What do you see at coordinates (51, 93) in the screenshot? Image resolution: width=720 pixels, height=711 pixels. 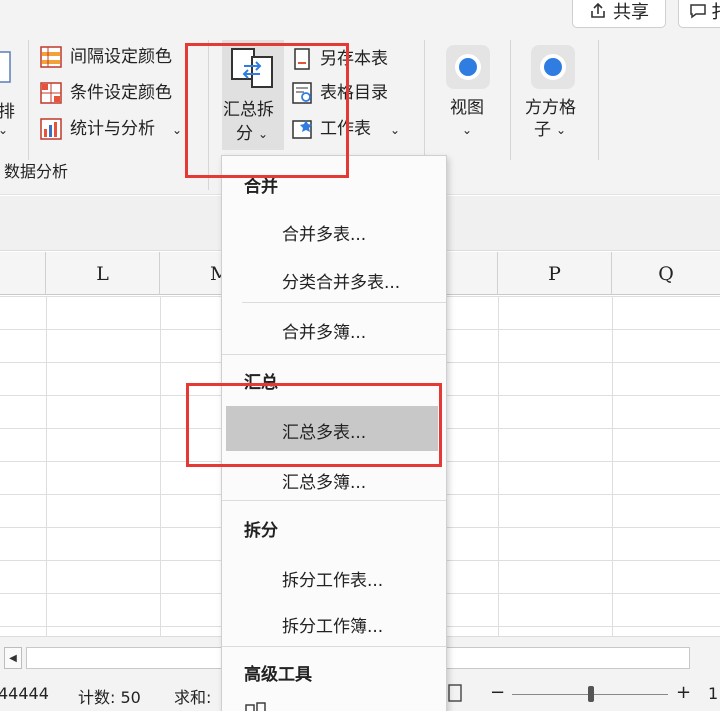 I see `condition-color-icon` at bounding box center [51, 93].